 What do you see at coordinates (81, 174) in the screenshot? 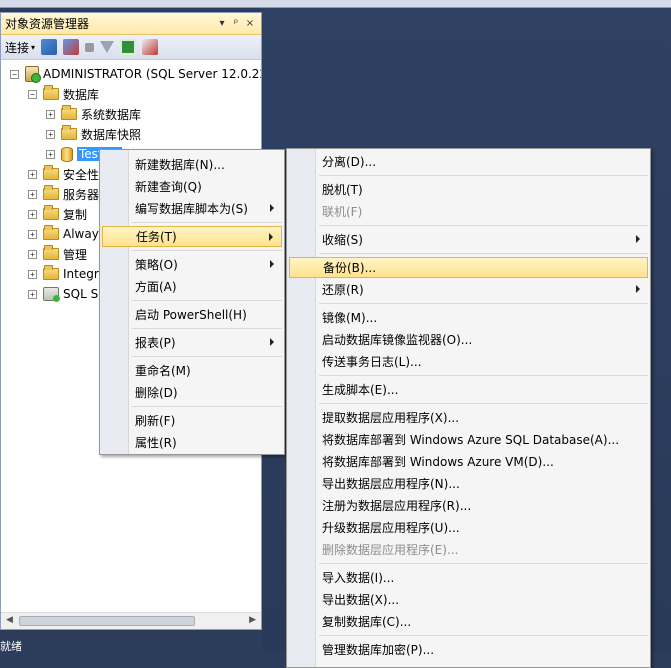
I see `tree-node-label: 安全性` at bounding box center [81, 174].